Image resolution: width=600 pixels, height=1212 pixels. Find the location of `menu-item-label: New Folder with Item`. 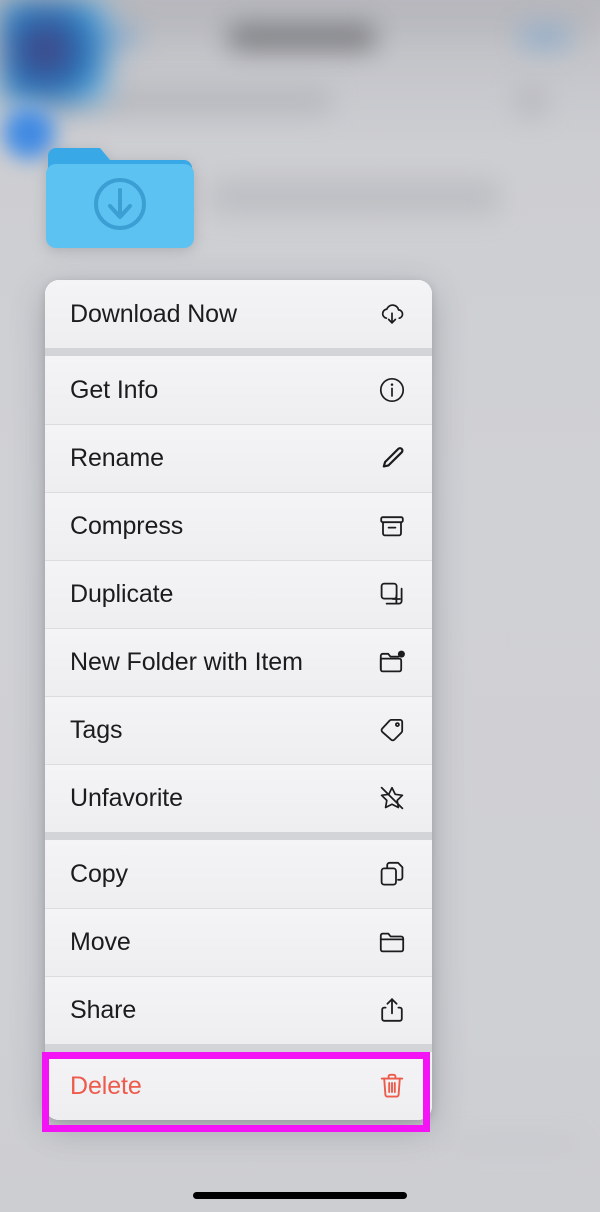

menu-item-label: New Folder with Item is located at coordinates (186, 661).